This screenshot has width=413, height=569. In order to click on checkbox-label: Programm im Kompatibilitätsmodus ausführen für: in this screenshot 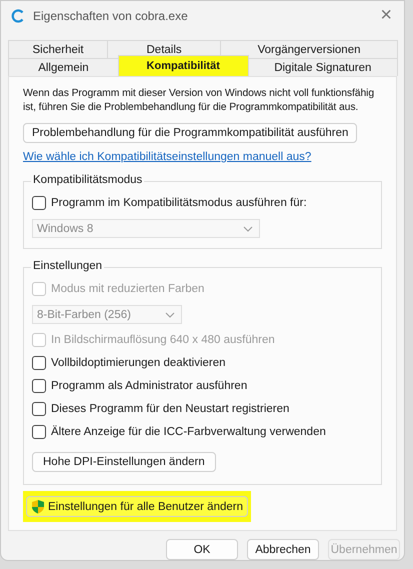, I will do `click(179, 203)`.